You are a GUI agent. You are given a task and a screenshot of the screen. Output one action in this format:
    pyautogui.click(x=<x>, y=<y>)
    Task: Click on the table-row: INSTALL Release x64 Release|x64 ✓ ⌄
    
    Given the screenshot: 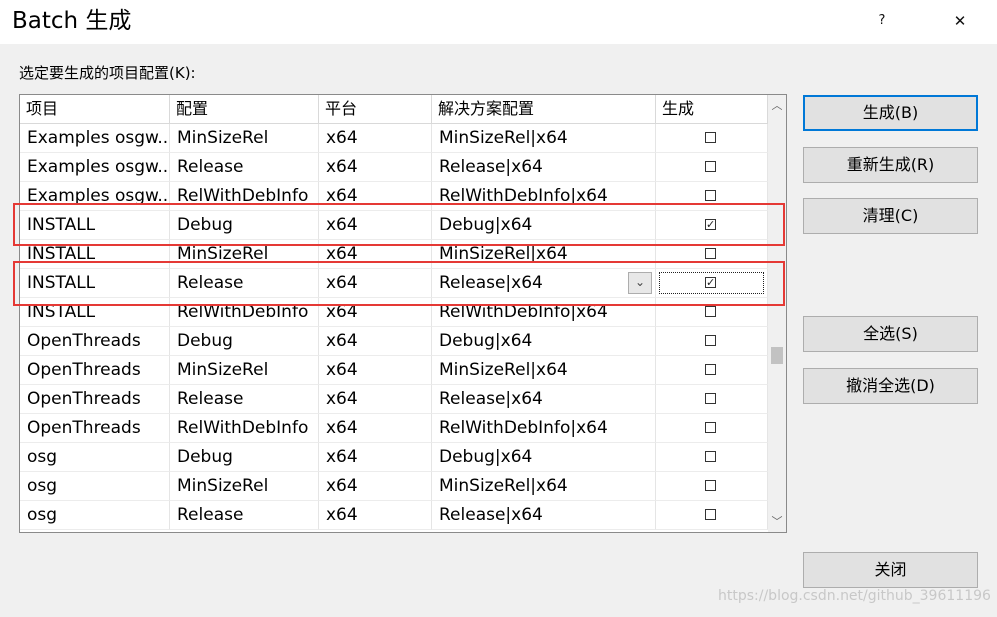 What is the action you would take?
    pyautogui.click(x=394, y=283)
    